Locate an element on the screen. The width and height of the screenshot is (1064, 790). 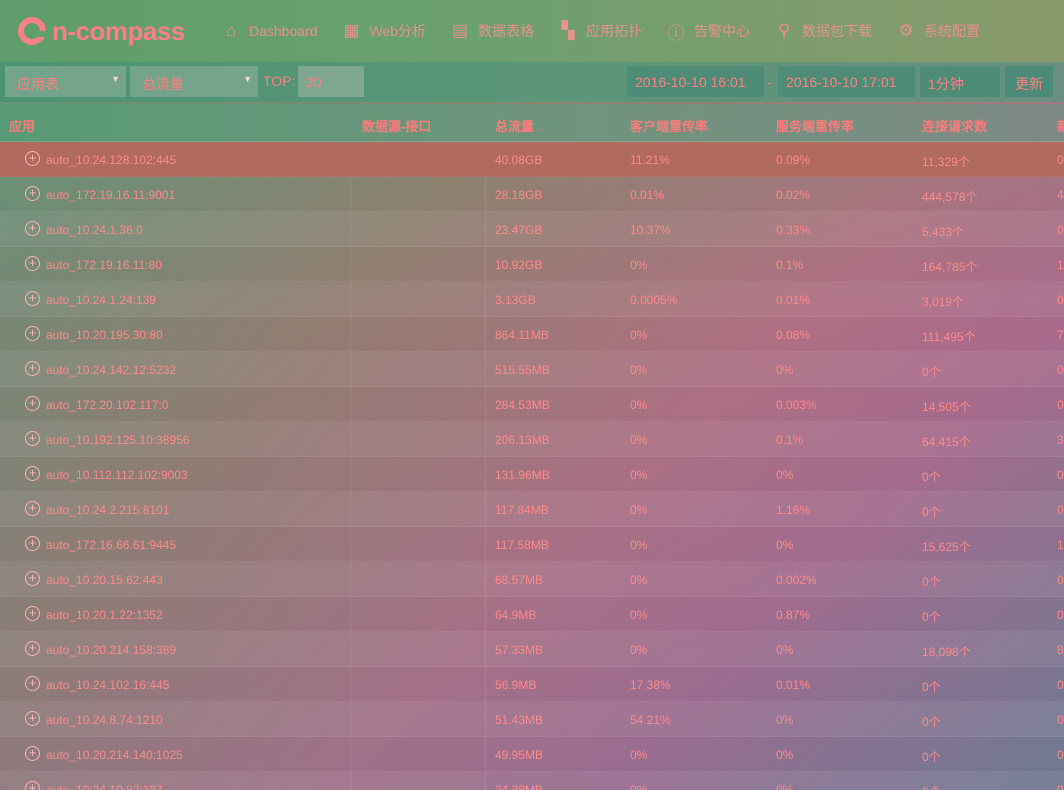
cell-conn-requests: 3,019个 is located at coordinates (943, 302).